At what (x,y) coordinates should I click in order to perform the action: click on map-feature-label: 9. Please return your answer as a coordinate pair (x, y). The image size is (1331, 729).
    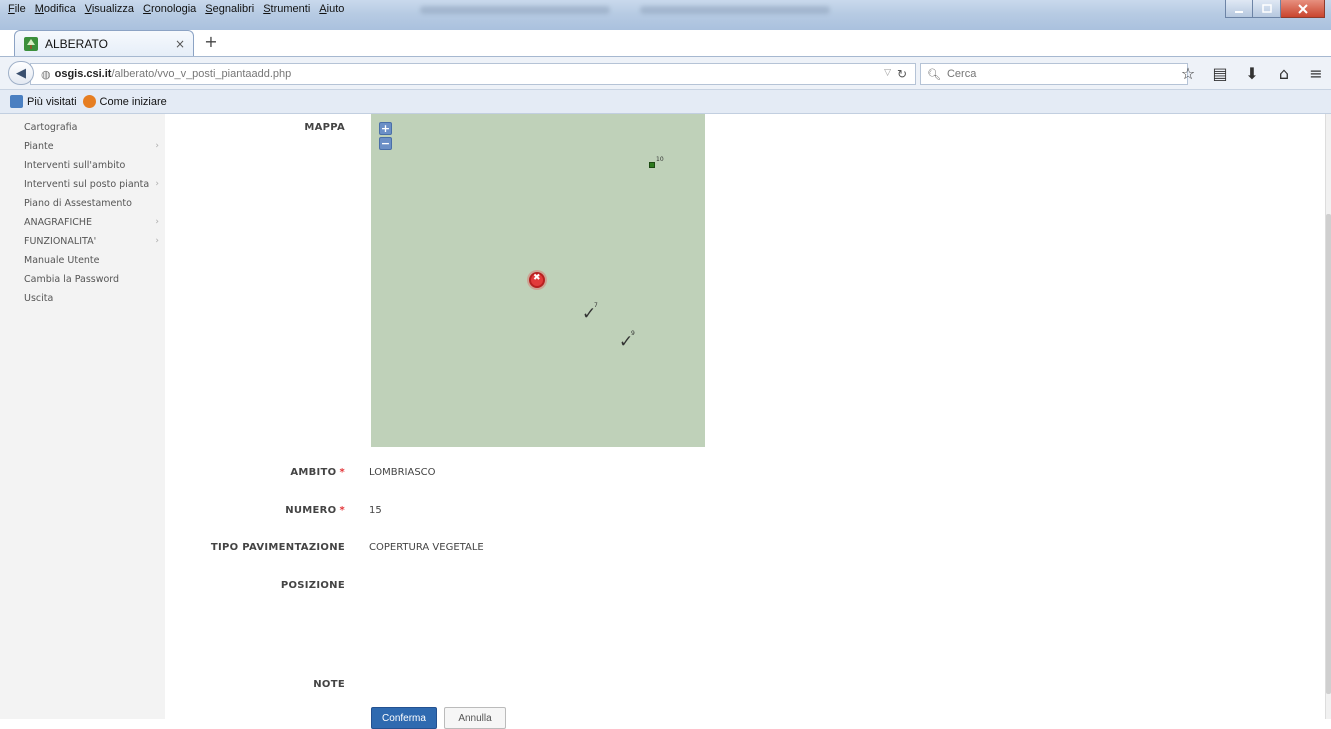
    Looking at the image, I should click on (633, 333).